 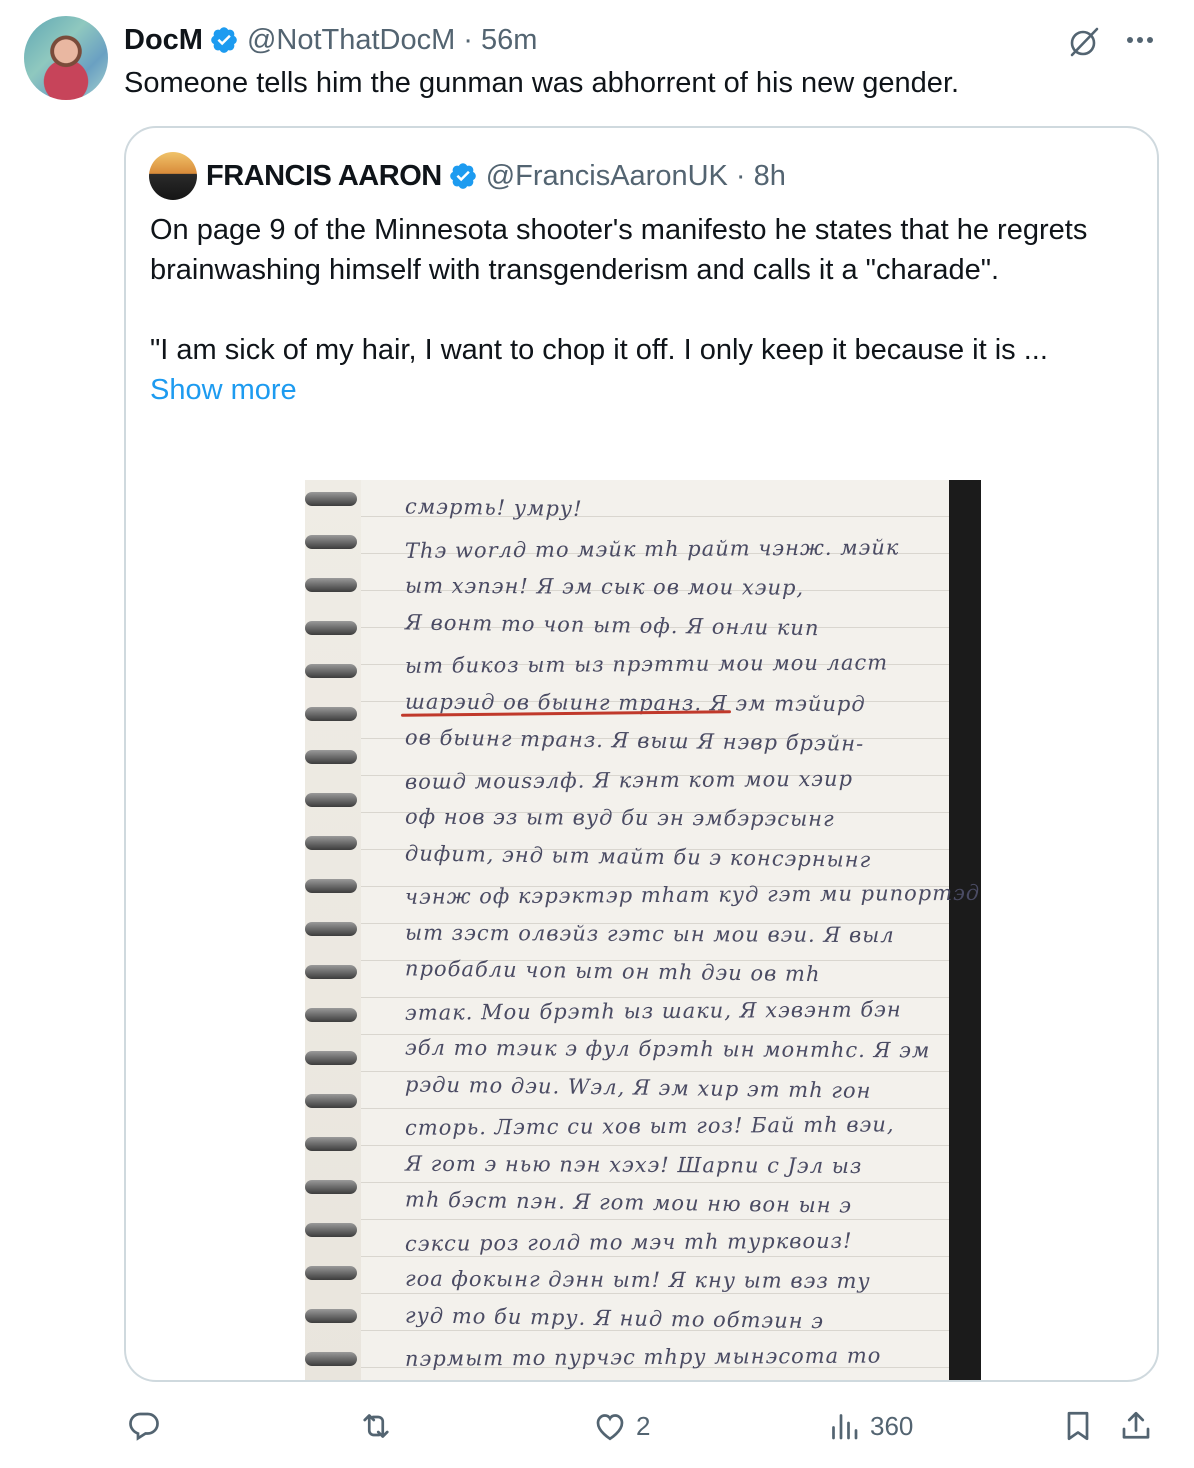 What do you see at coordinates (653, 1010) in the screenshot?
I see `handwritten-line: этак. Мои брэтh ыз шаки, Я хэвэнт бэн` at bounding box center [653, 1010].